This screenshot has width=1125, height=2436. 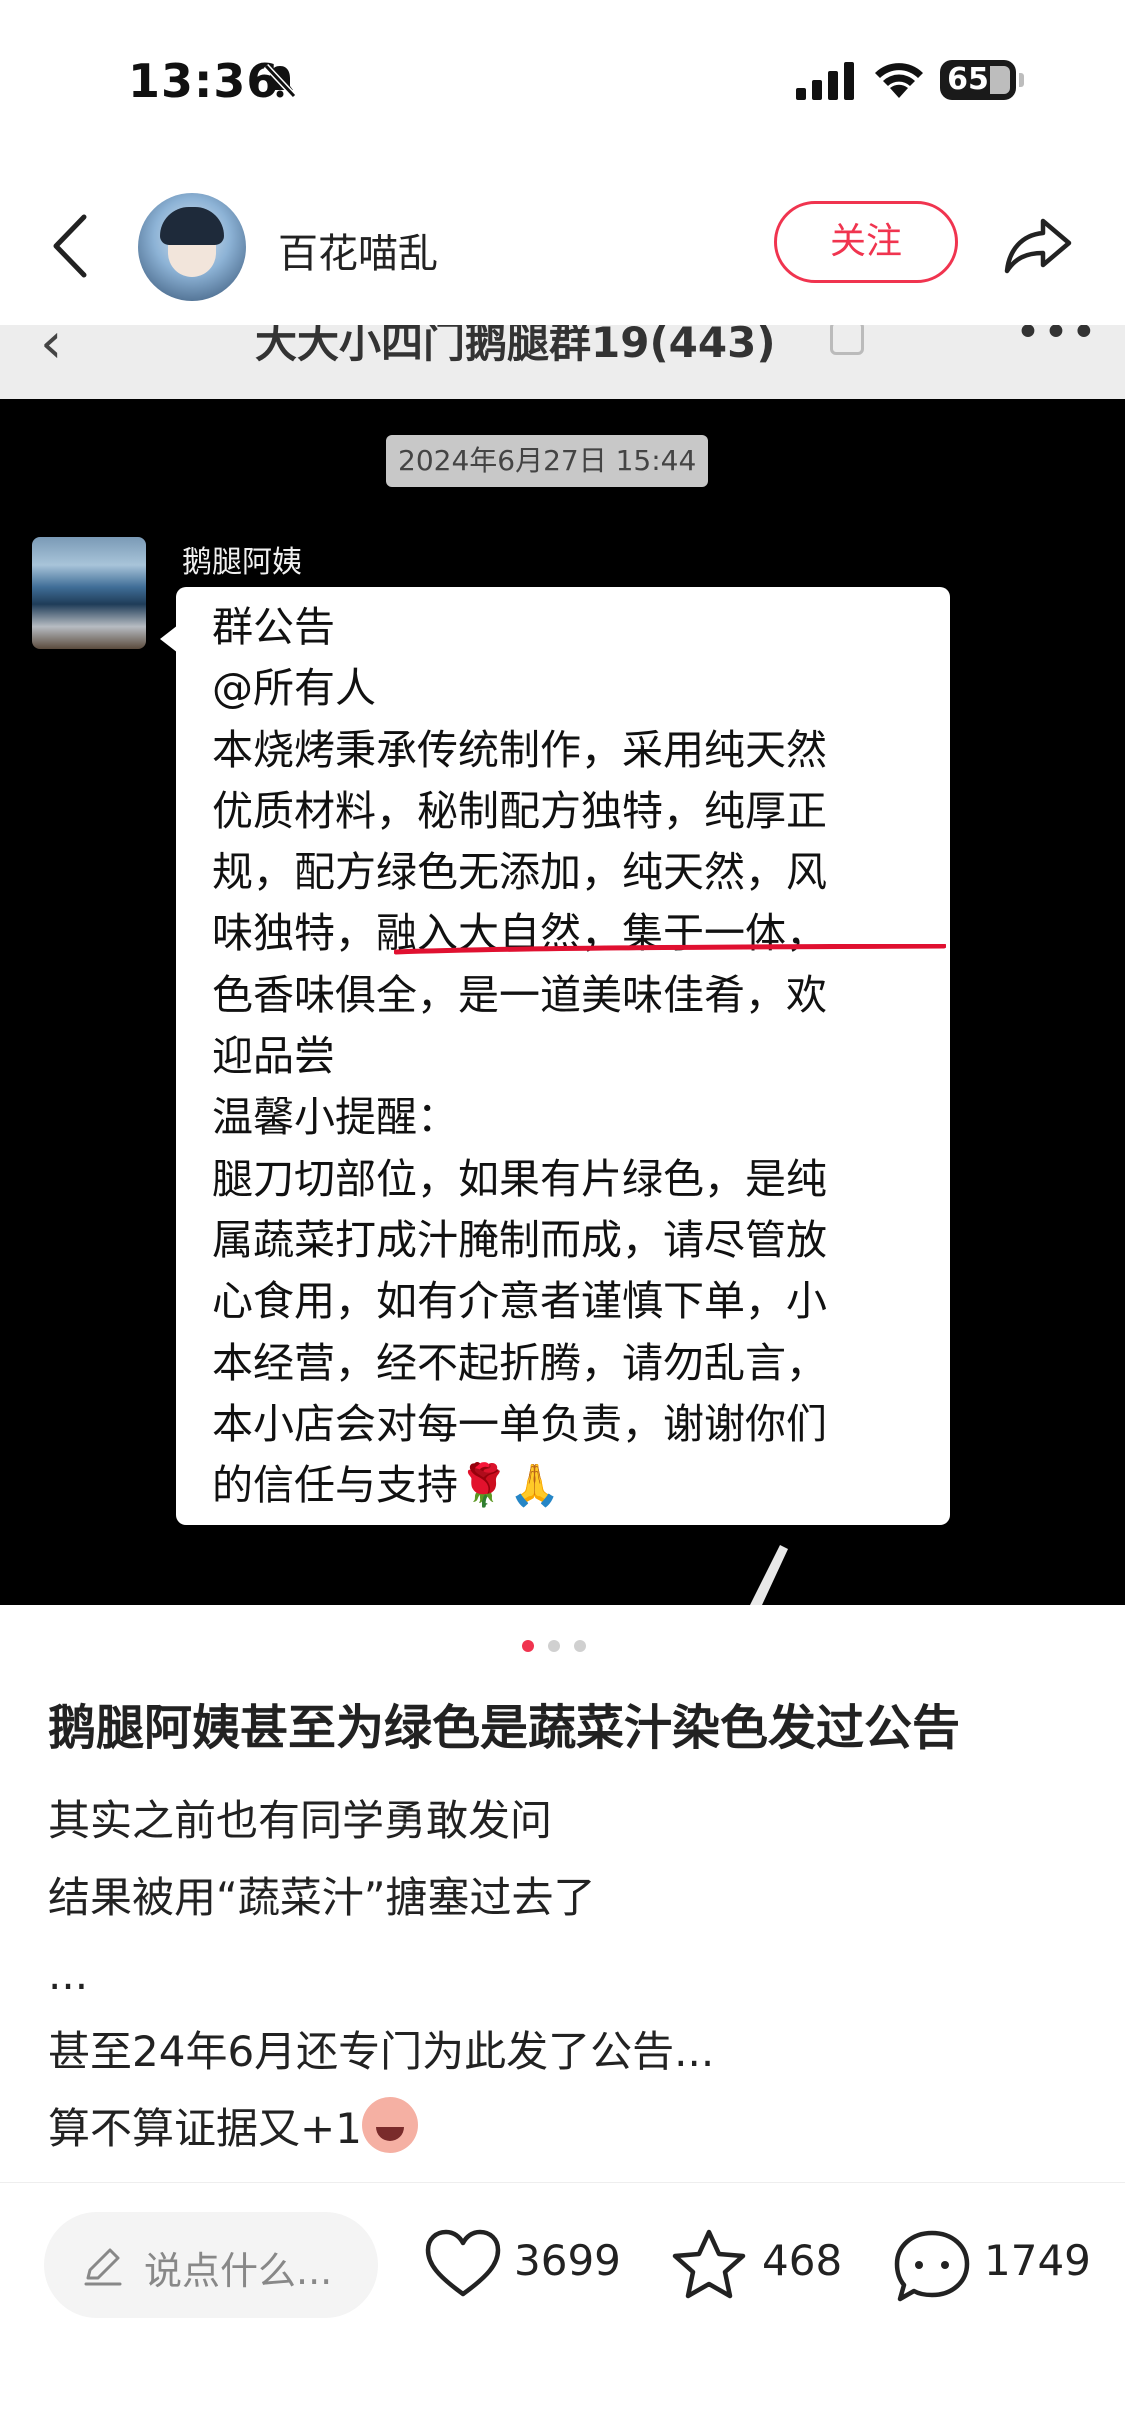 What do you see at coordinates (528, 1646) in the screenshot?
I see `carousel-dot-active` at bounding box center [528, 1646].